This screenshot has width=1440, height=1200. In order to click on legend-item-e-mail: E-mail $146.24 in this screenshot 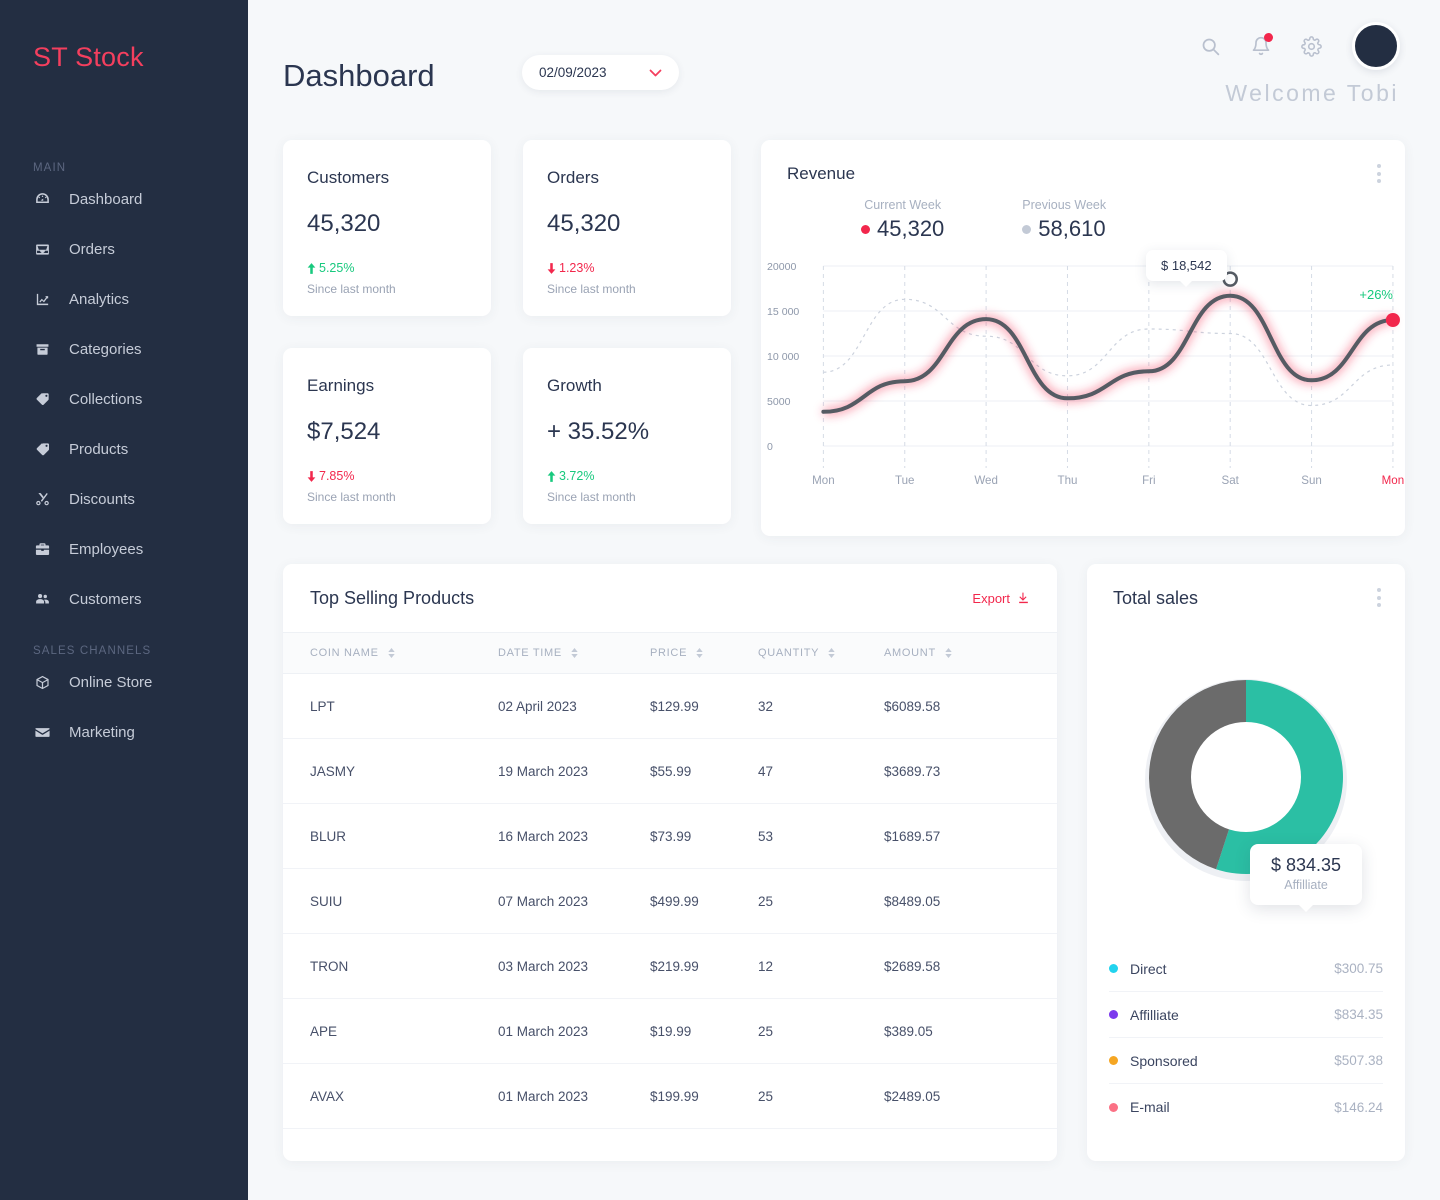, I will do `click(1246, 1107)`.